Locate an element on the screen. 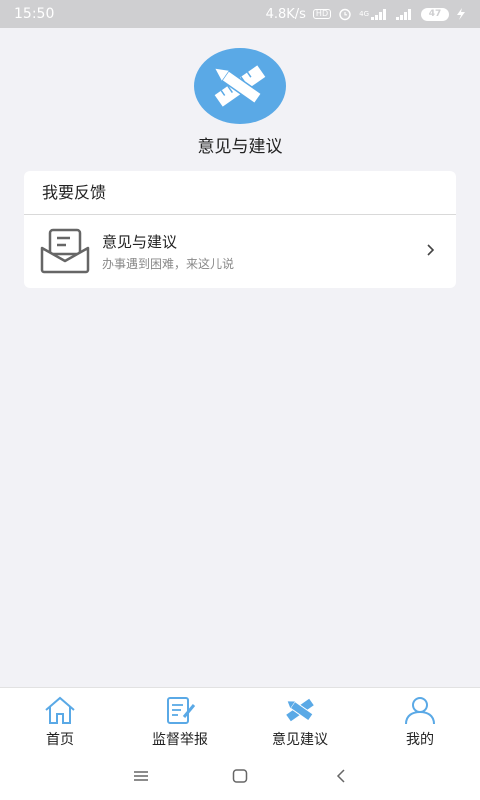 This screenshot has height=800, width=480. page-header: 意见与建议 is located at coordinates (240, 102).